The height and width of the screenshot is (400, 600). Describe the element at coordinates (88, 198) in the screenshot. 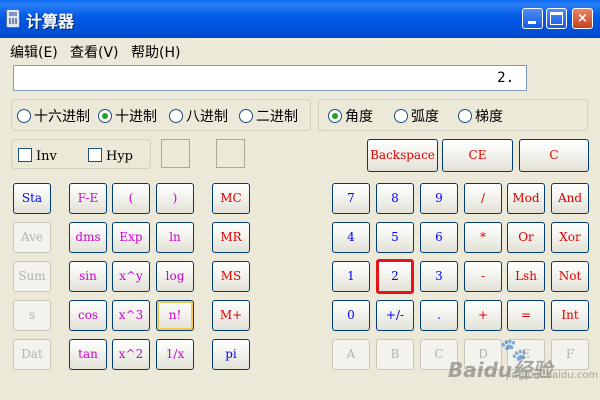

I see `func-fe-button: F-E` at that location.